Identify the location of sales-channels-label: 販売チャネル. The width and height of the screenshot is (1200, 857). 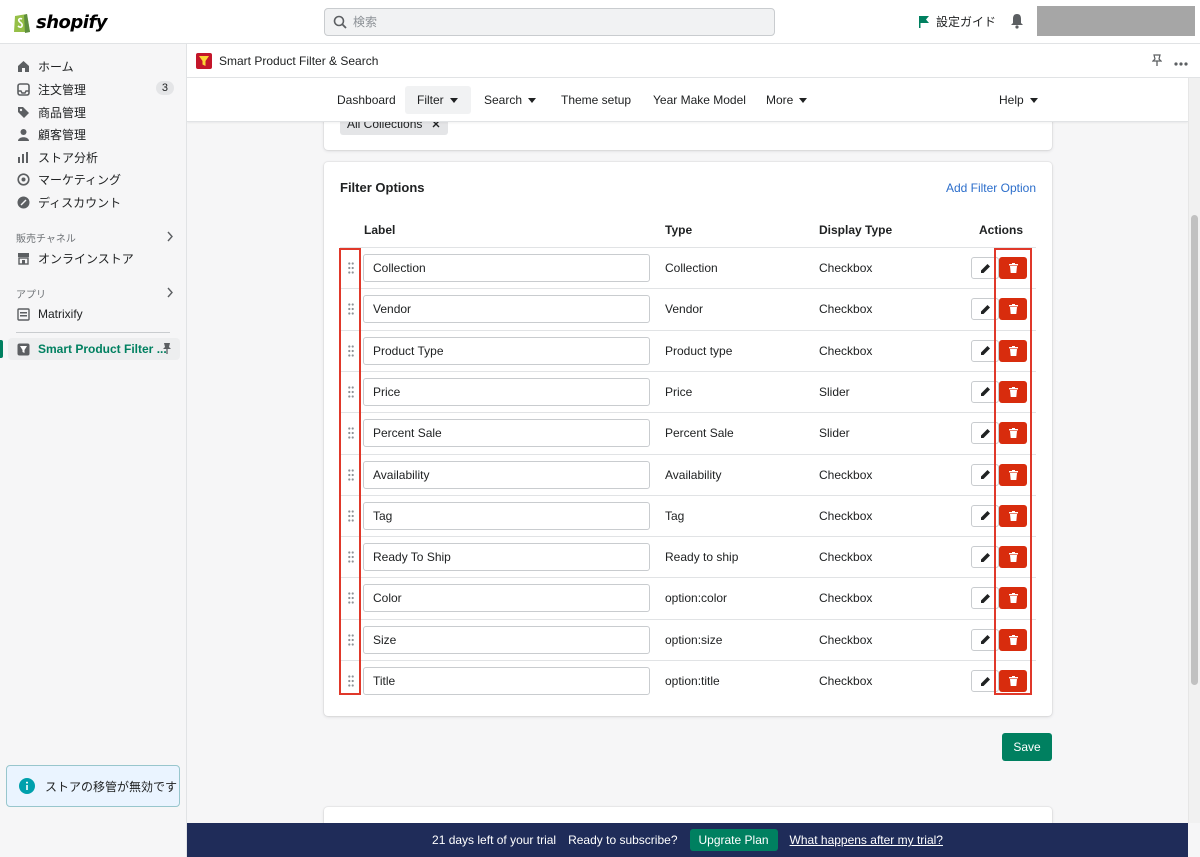
(46, 239).